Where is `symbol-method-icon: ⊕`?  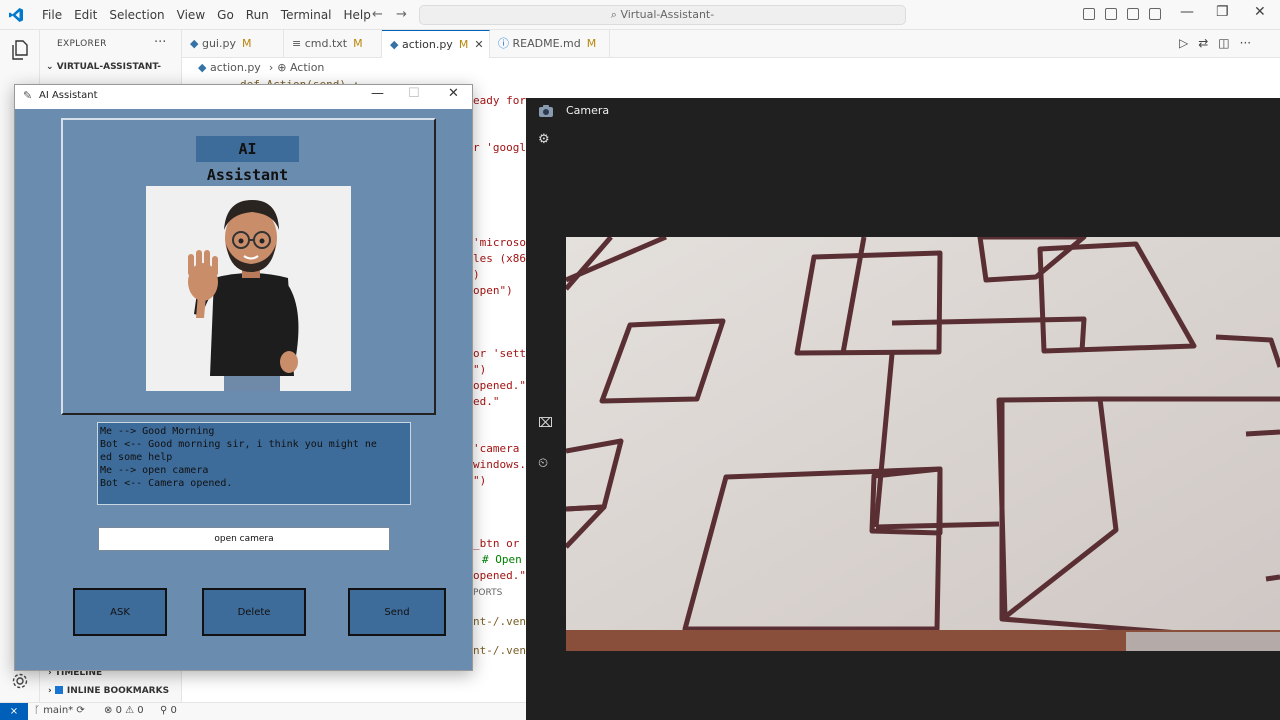
symbol-method-icon: ⊕ is located at coordinates (283, 67).